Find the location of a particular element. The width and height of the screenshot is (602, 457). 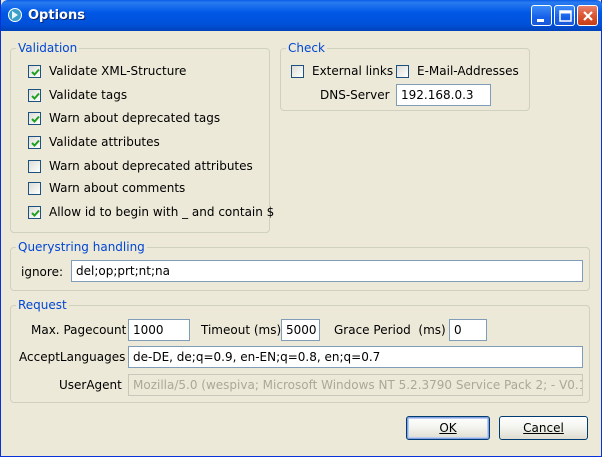

ok-button: OK is located at coordinates (448, 428).